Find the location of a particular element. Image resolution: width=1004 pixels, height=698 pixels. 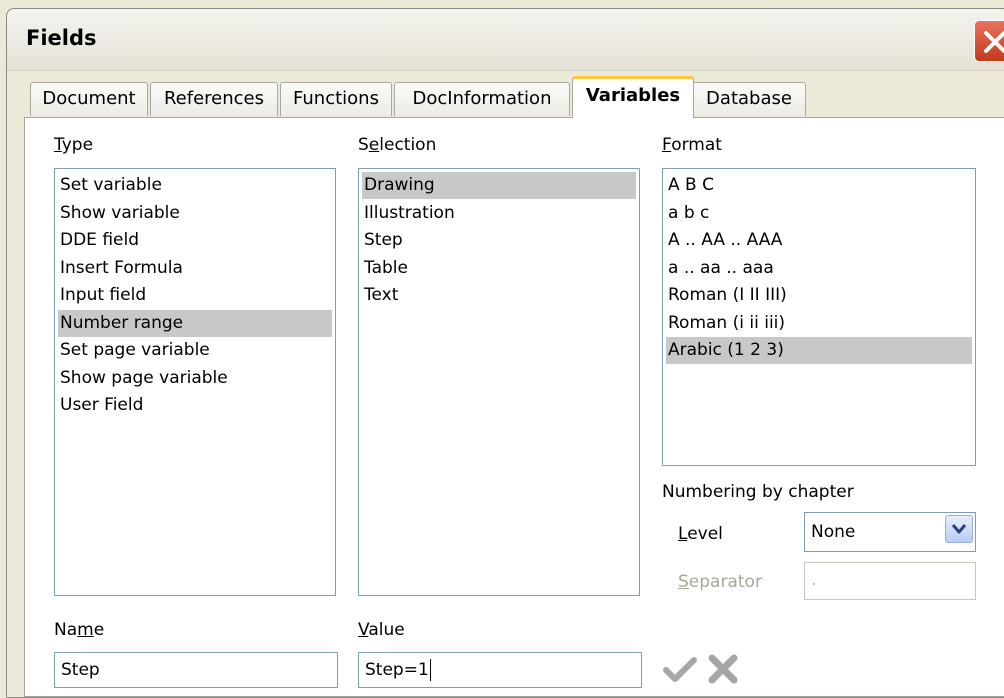

selection-list-item: Step is located at coordinates (499, 240).